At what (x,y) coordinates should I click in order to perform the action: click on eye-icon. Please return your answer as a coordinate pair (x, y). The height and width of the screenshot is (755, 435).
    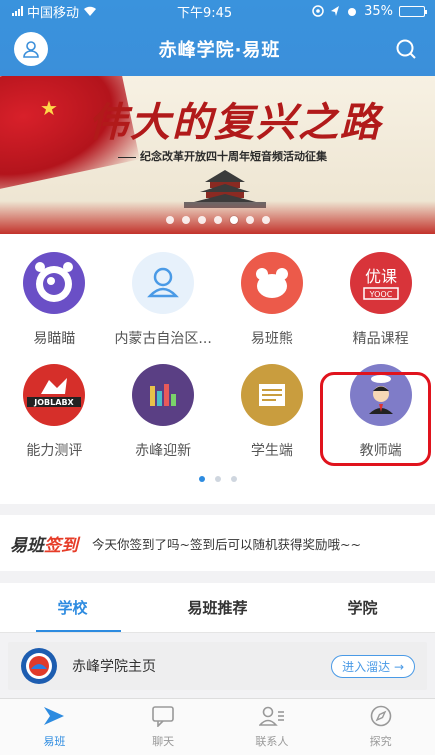
    Looking at the image, I should click on (54, 283).